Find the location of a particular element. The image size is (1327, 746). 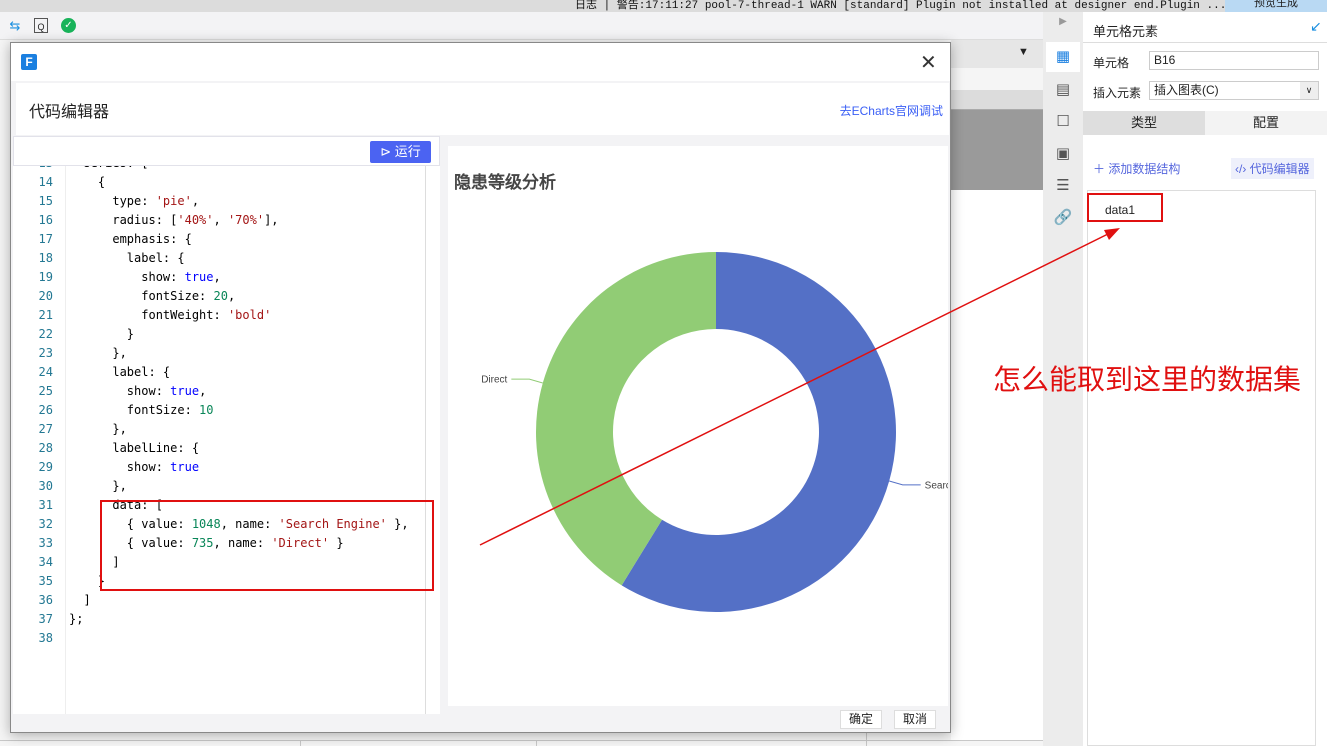

line-number: 20 is located at coordinates (45, 296).